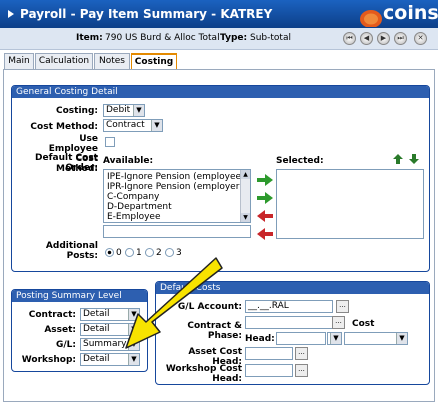 This screenshot has width=438, height=404. What do you see at coordinates (301, 338) in the screenshot?
I see `phase-input` at bounding box center [301, 338].